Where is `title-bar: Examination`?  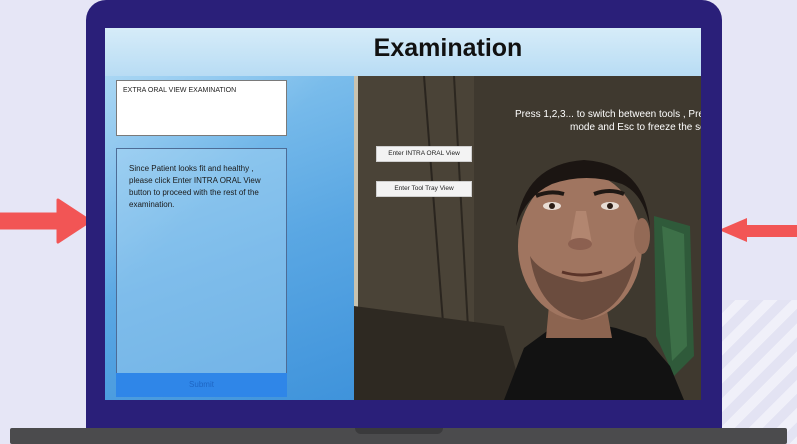 title-bar: Examination is located at coordinates (403, 52).